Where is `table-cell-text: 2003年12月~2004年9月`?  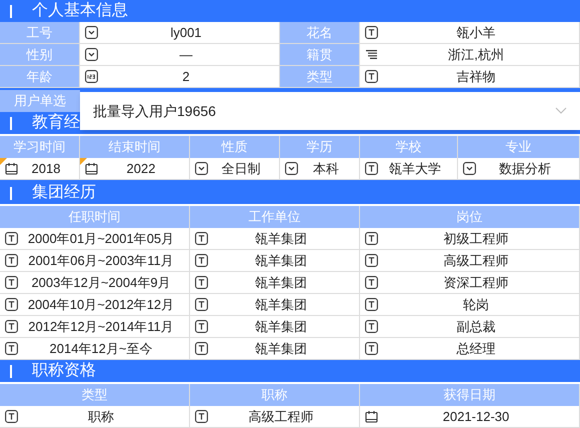
table-cell-text: 2003年12月~2004年9月 is located at coordinates (101, 283).